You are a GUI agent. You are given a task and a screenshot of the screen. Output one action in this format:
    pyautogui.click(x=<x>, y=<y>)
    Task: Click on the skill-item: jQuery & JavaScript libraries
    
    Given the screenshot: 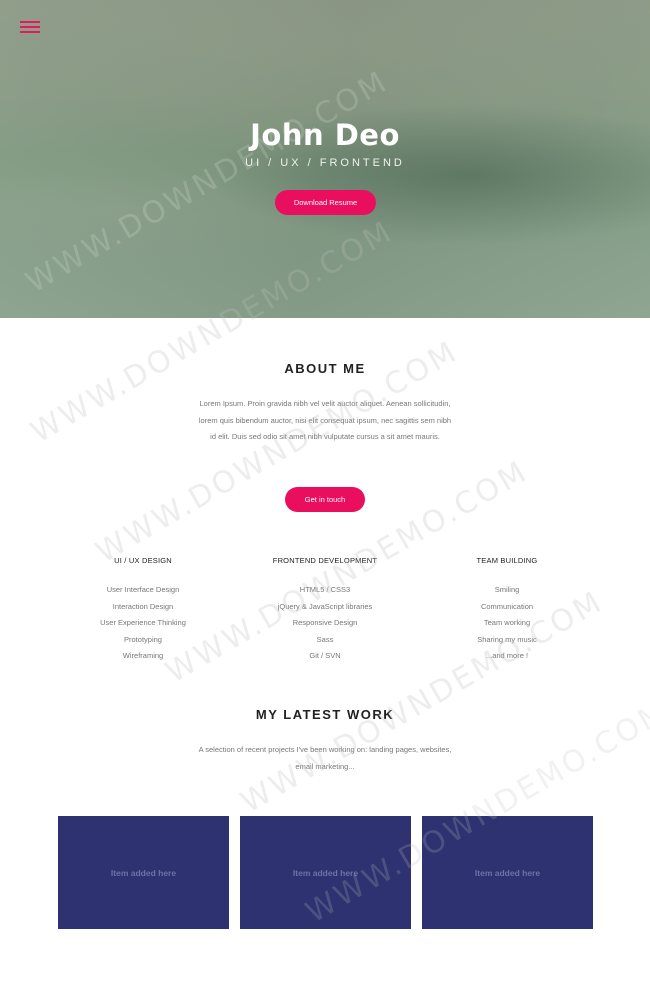 What is the action you would take?
    pyautogui.click(x=325, y=606)
    